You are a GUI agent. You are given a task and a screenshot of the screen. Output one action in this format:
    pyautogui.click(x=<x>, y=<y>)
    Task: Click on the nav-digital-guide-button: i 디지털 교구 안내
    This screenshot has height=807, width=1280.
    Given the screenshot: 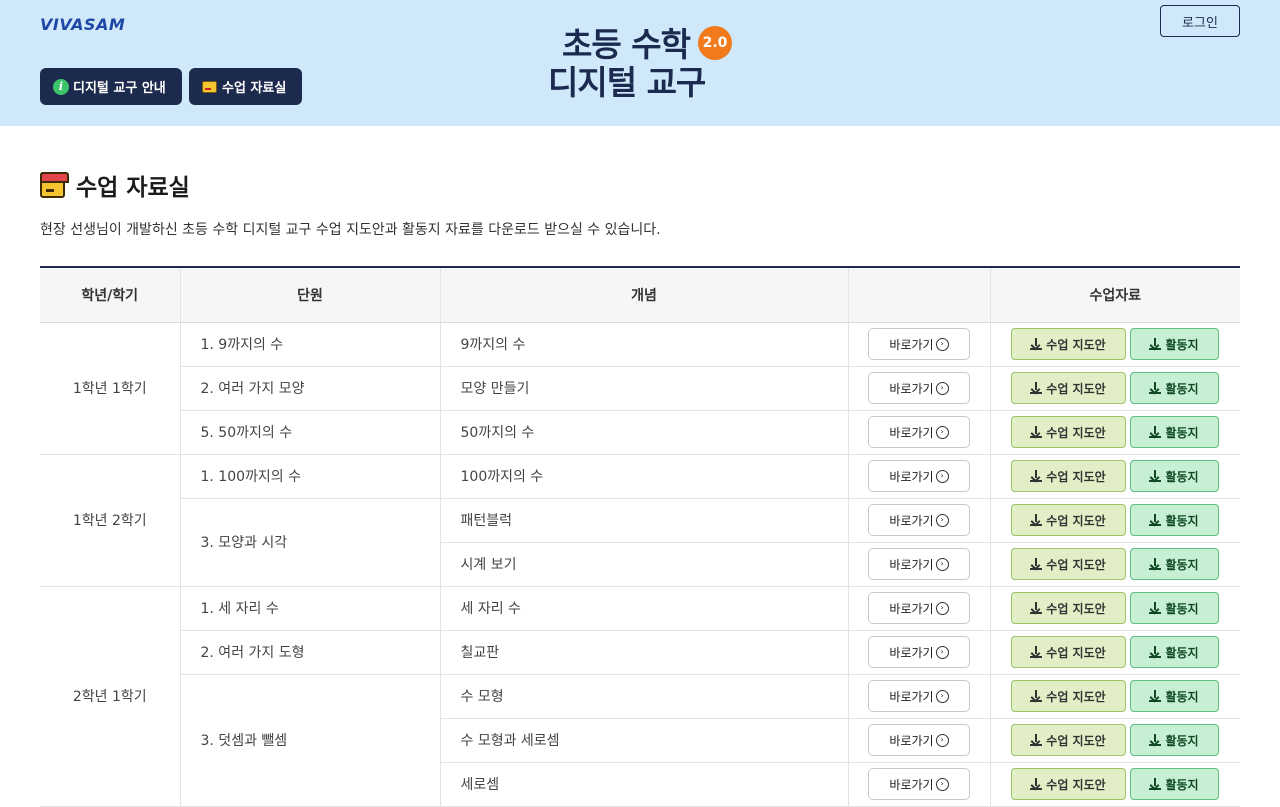 What is the action you would take?
    pyautogui.click(x=111, y=86)
    